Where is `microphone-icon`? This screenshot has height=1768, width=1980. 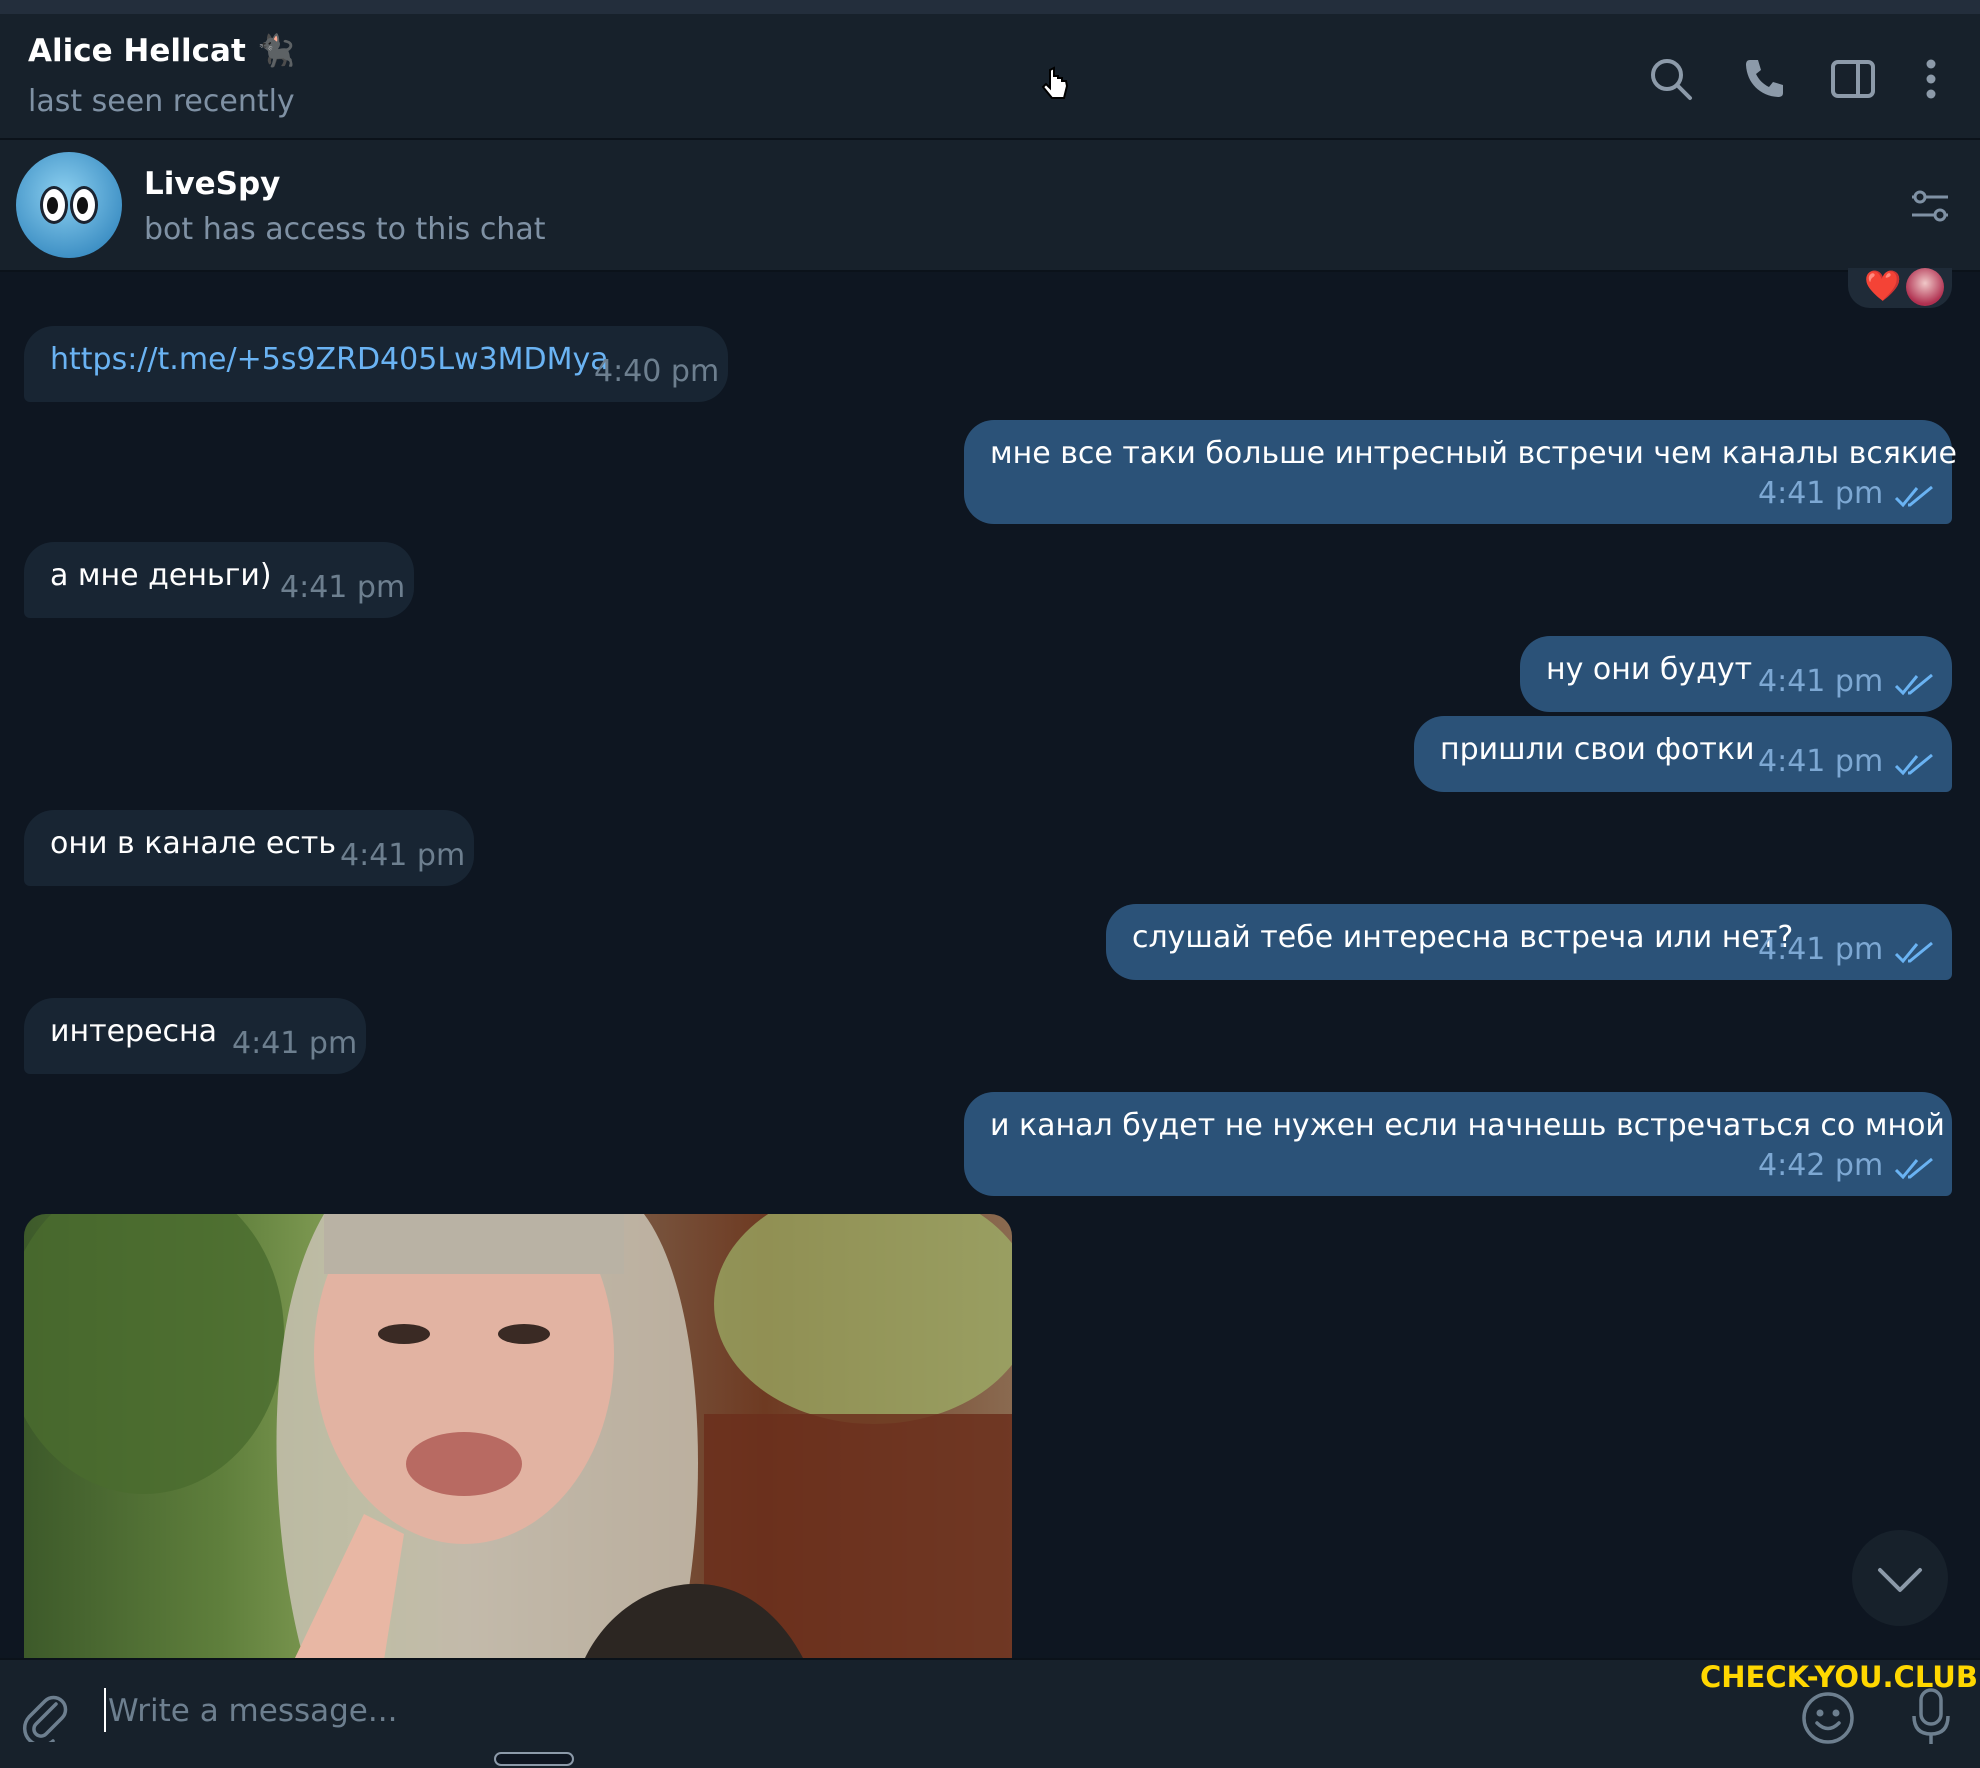
microphone-icon is located at coordinates (1931, 1717).